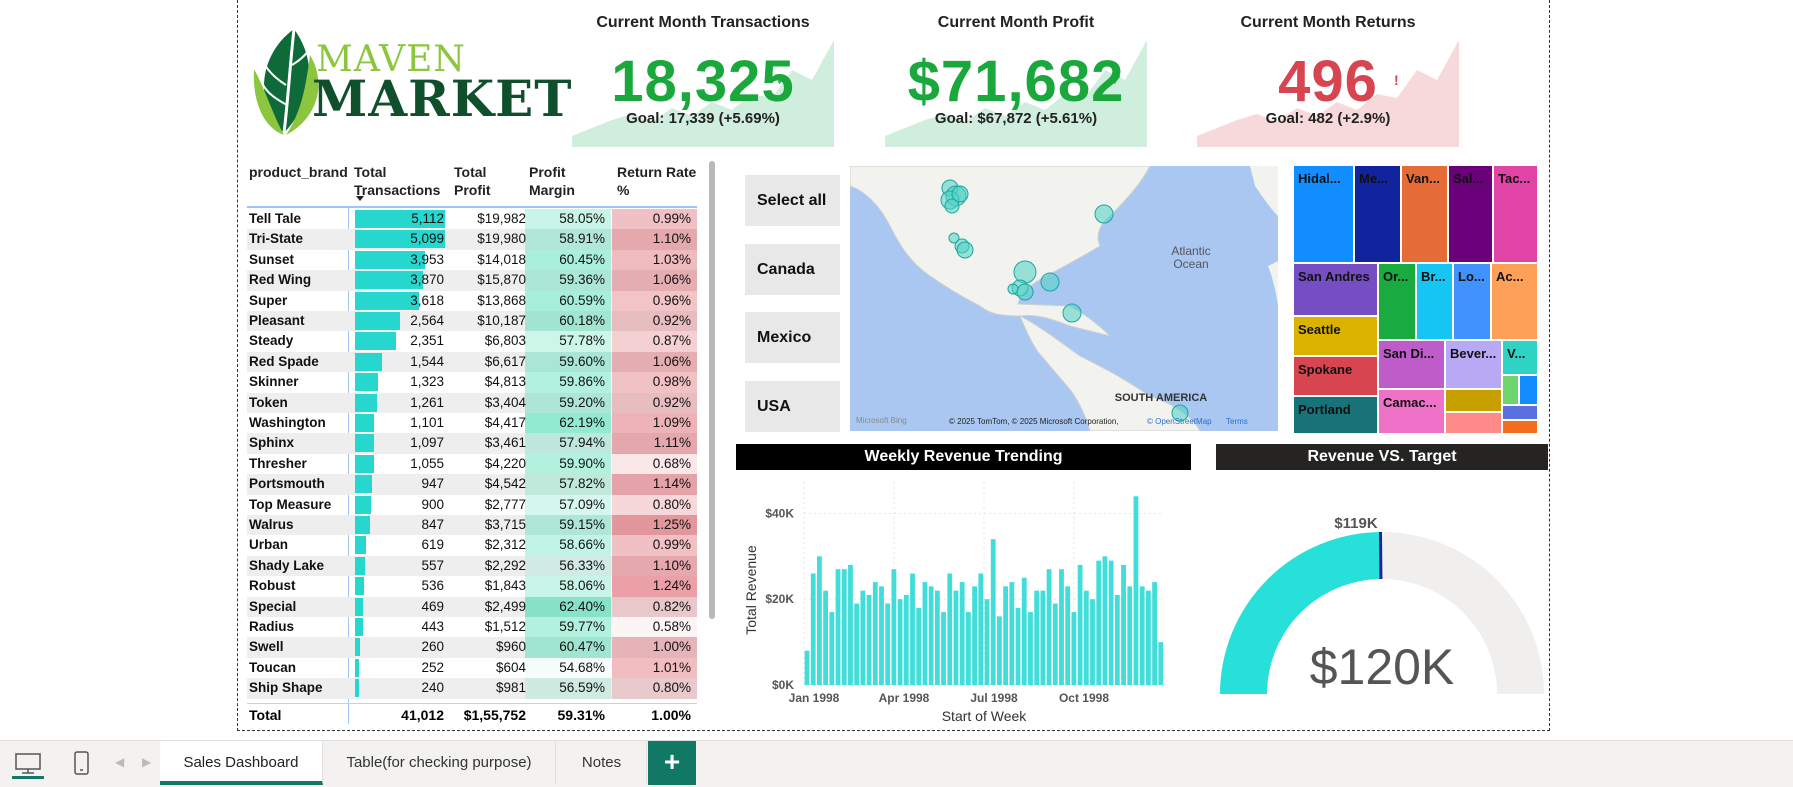 Image resolution: width=1793 pixels, height=787 pixels. I want to click on treemap-tile: Spokane, so click(1336, 377).